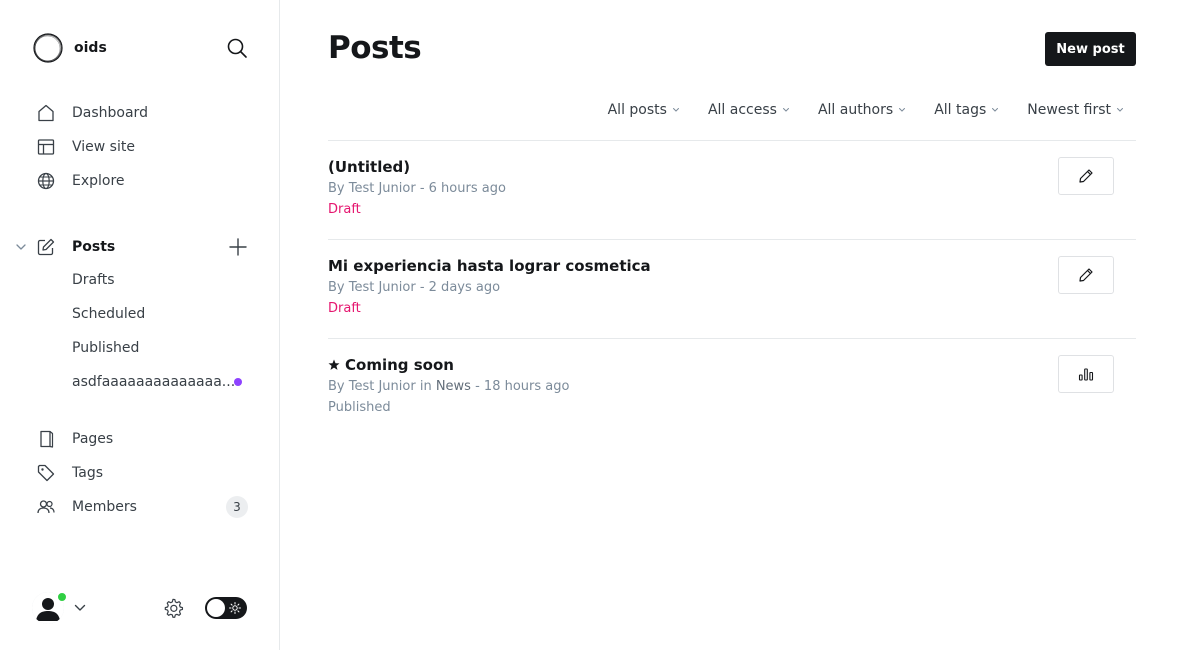  I want to click on online-status-dot, so click(62, 597).